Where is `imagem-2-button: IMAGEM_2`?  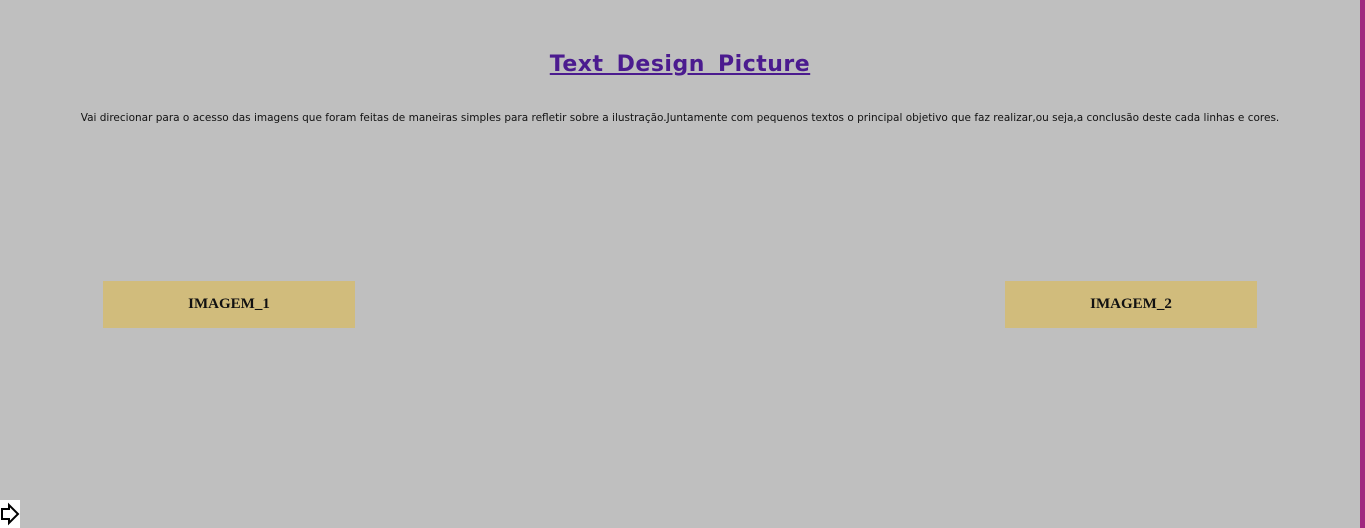
imagem-2-button: IMAGEM_2 is located at coordinates (1131, 304).